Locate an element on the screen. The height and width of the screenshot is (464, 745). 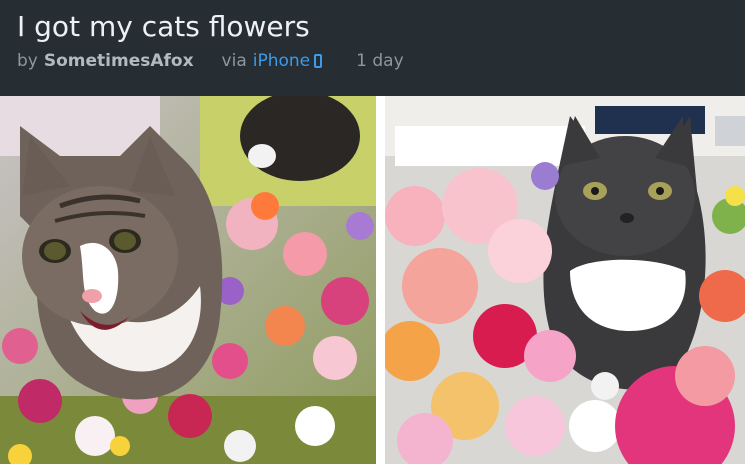
author-link: SometimesAfox is located at coordinates (119, 61).